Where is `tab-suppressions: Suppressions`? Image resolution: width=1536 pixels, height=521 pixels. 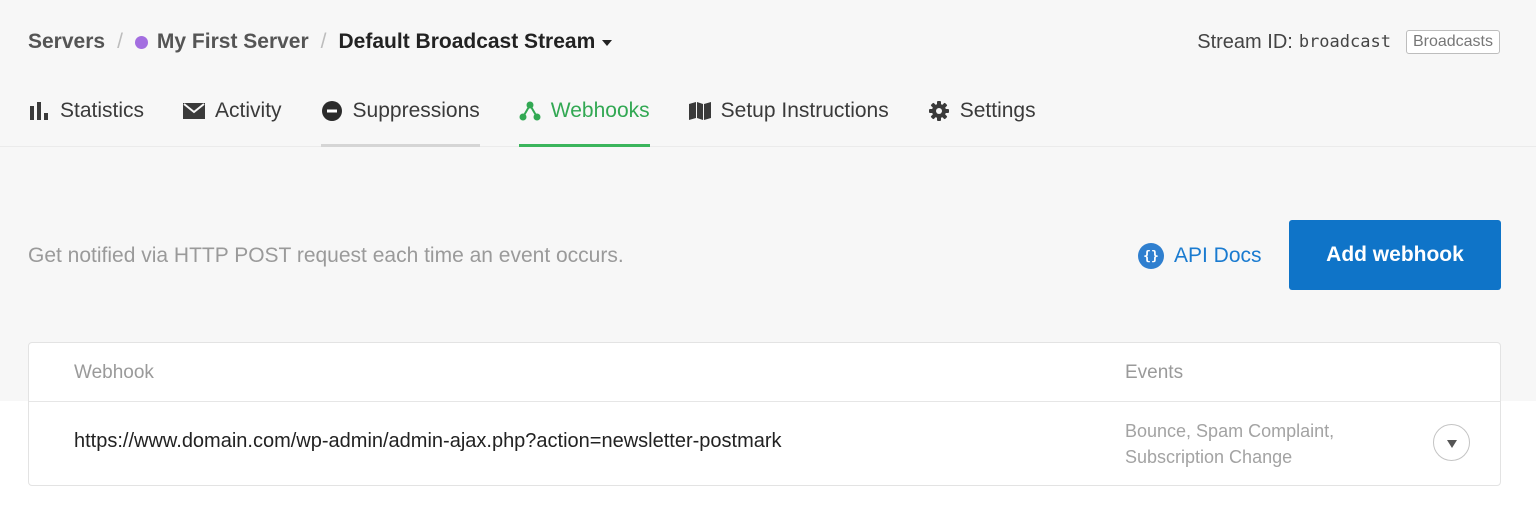 tab-suppressions: Suppressions is located at coordinates (400, 121).